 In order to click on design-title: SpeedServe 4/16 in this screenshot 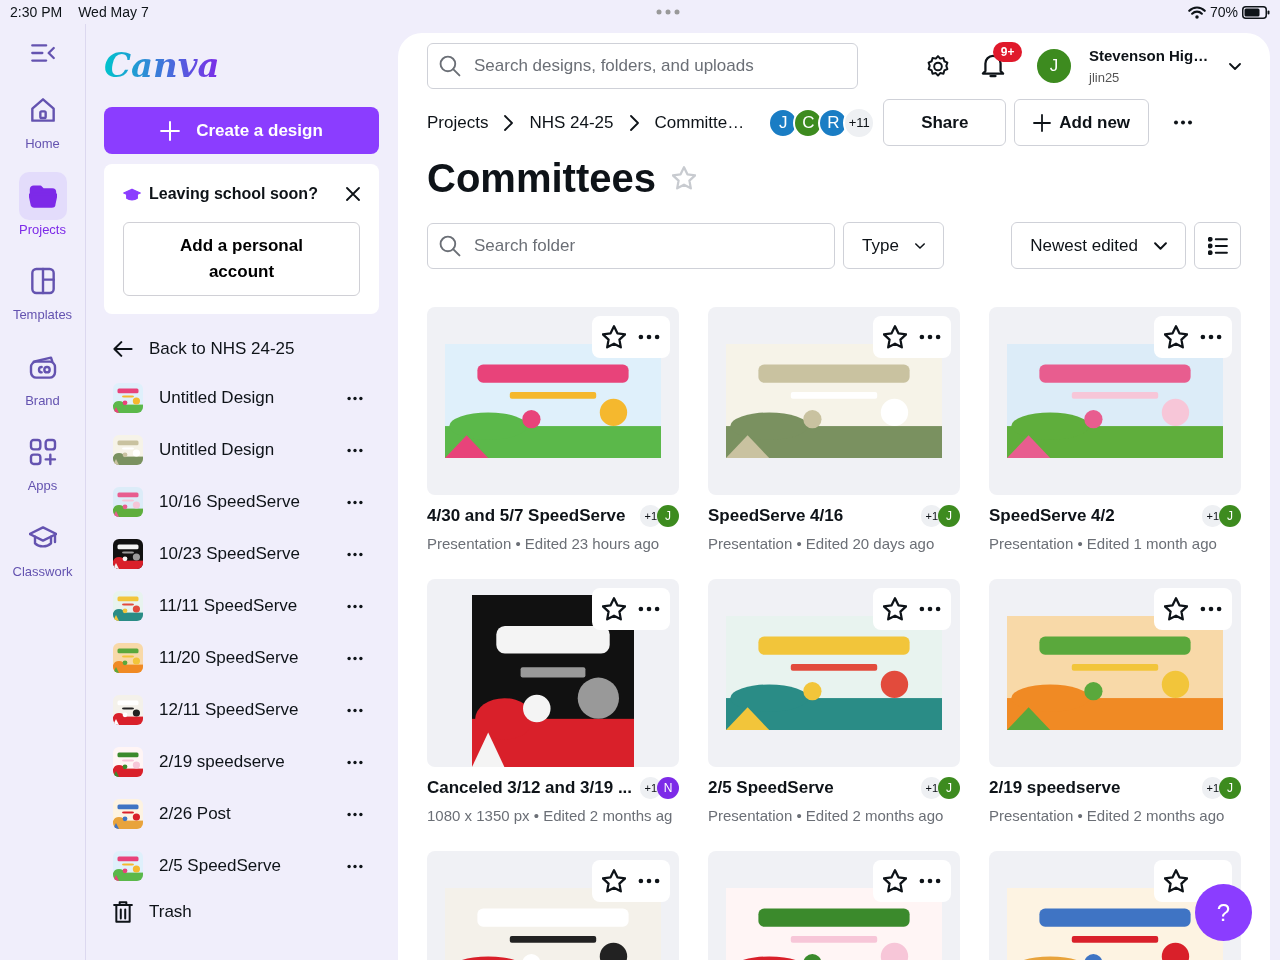, I will do `click(815, 516)`.